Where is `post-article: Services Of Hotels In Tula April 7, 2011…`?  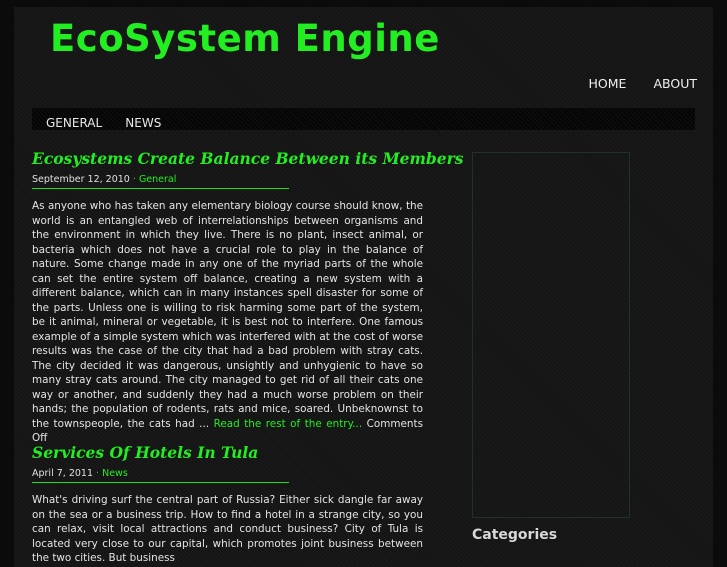 post-article: Services Of Hotels In Tula April 7, 2011… is located at coordinates (227, 504).